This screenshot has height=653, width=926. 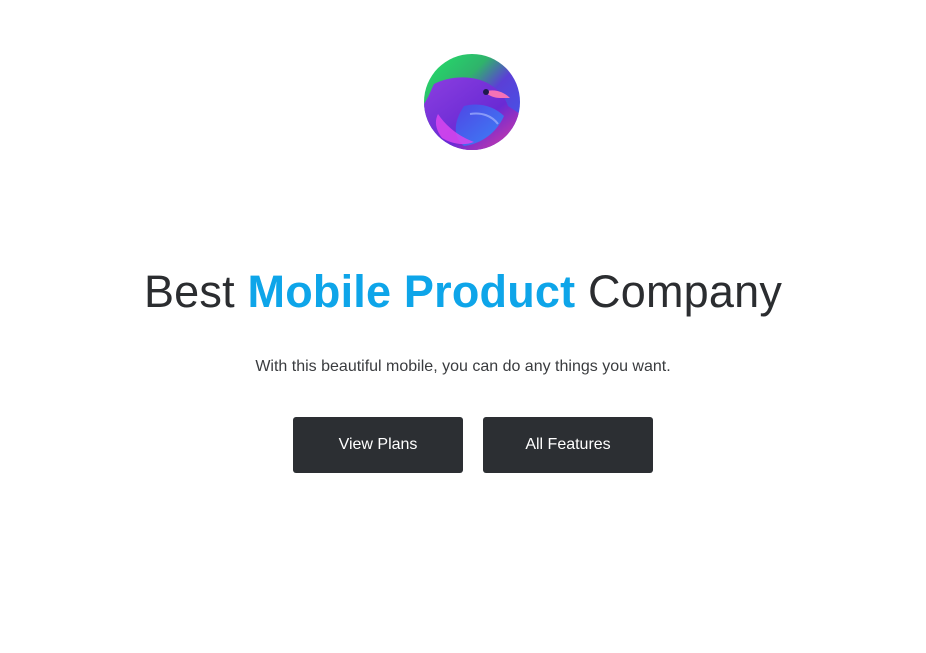 I want to click on headline-start: Best, so click(x=189, y=291).